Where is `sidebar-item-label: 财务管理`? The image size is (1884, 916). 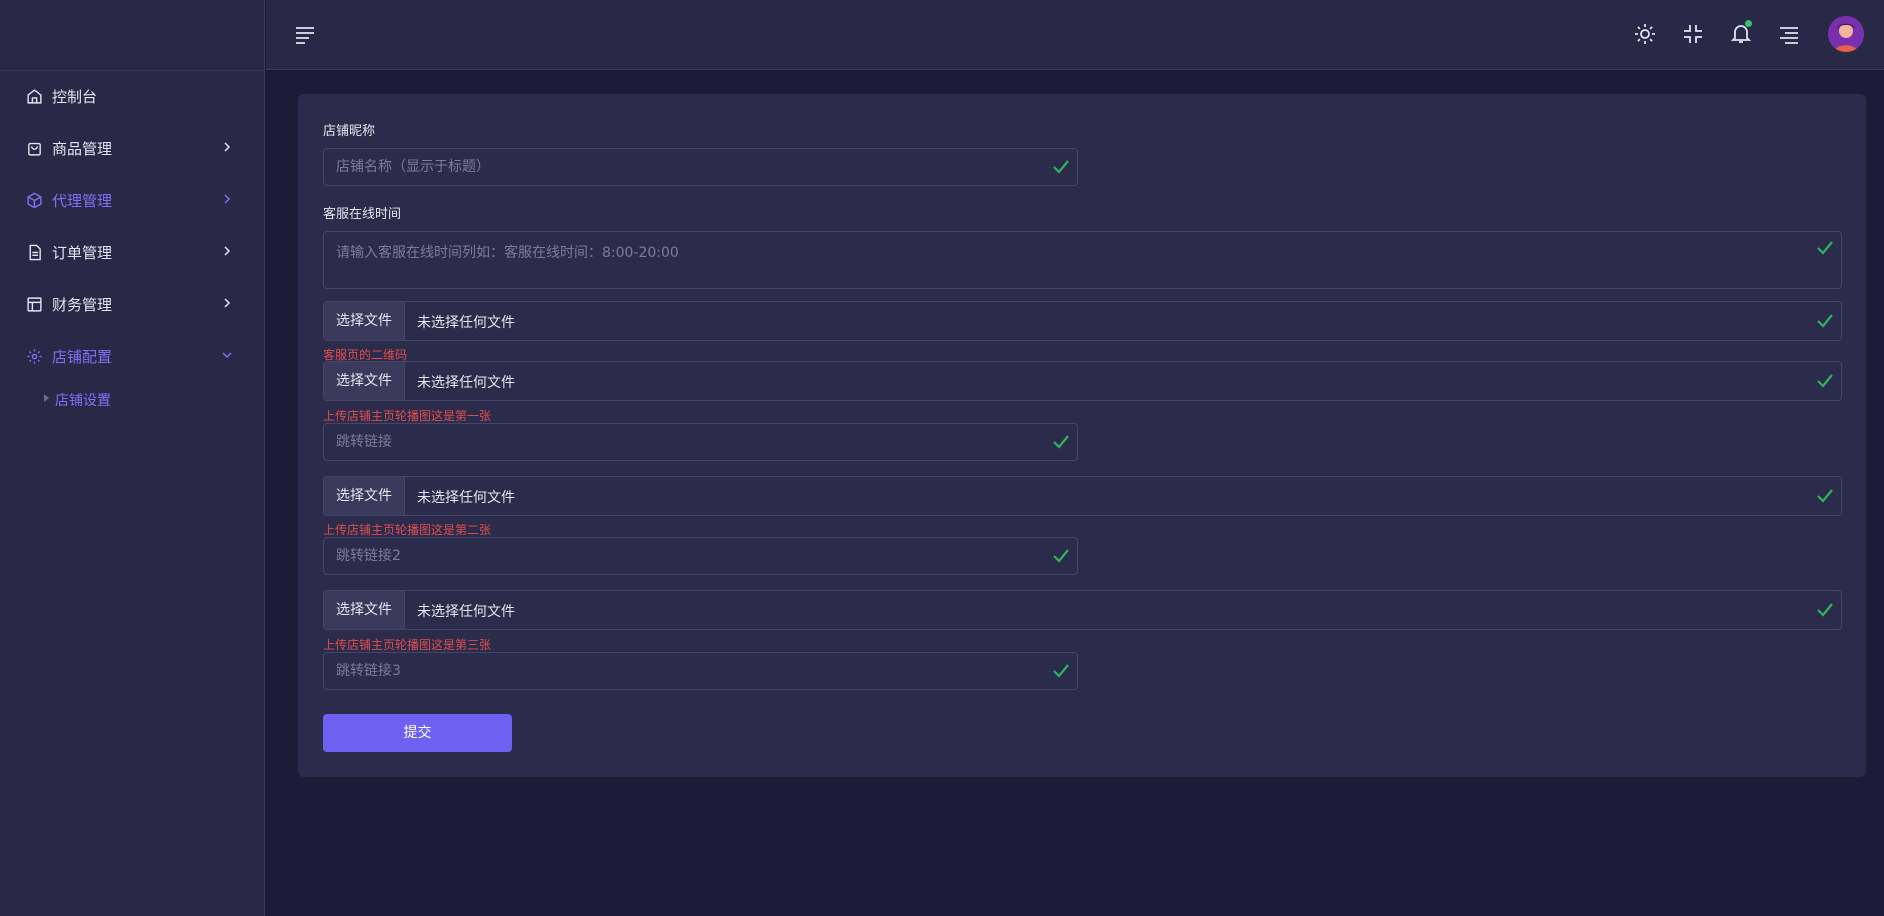
sidebar-item-label: 财务管理 is located at coordinates (82, 305).